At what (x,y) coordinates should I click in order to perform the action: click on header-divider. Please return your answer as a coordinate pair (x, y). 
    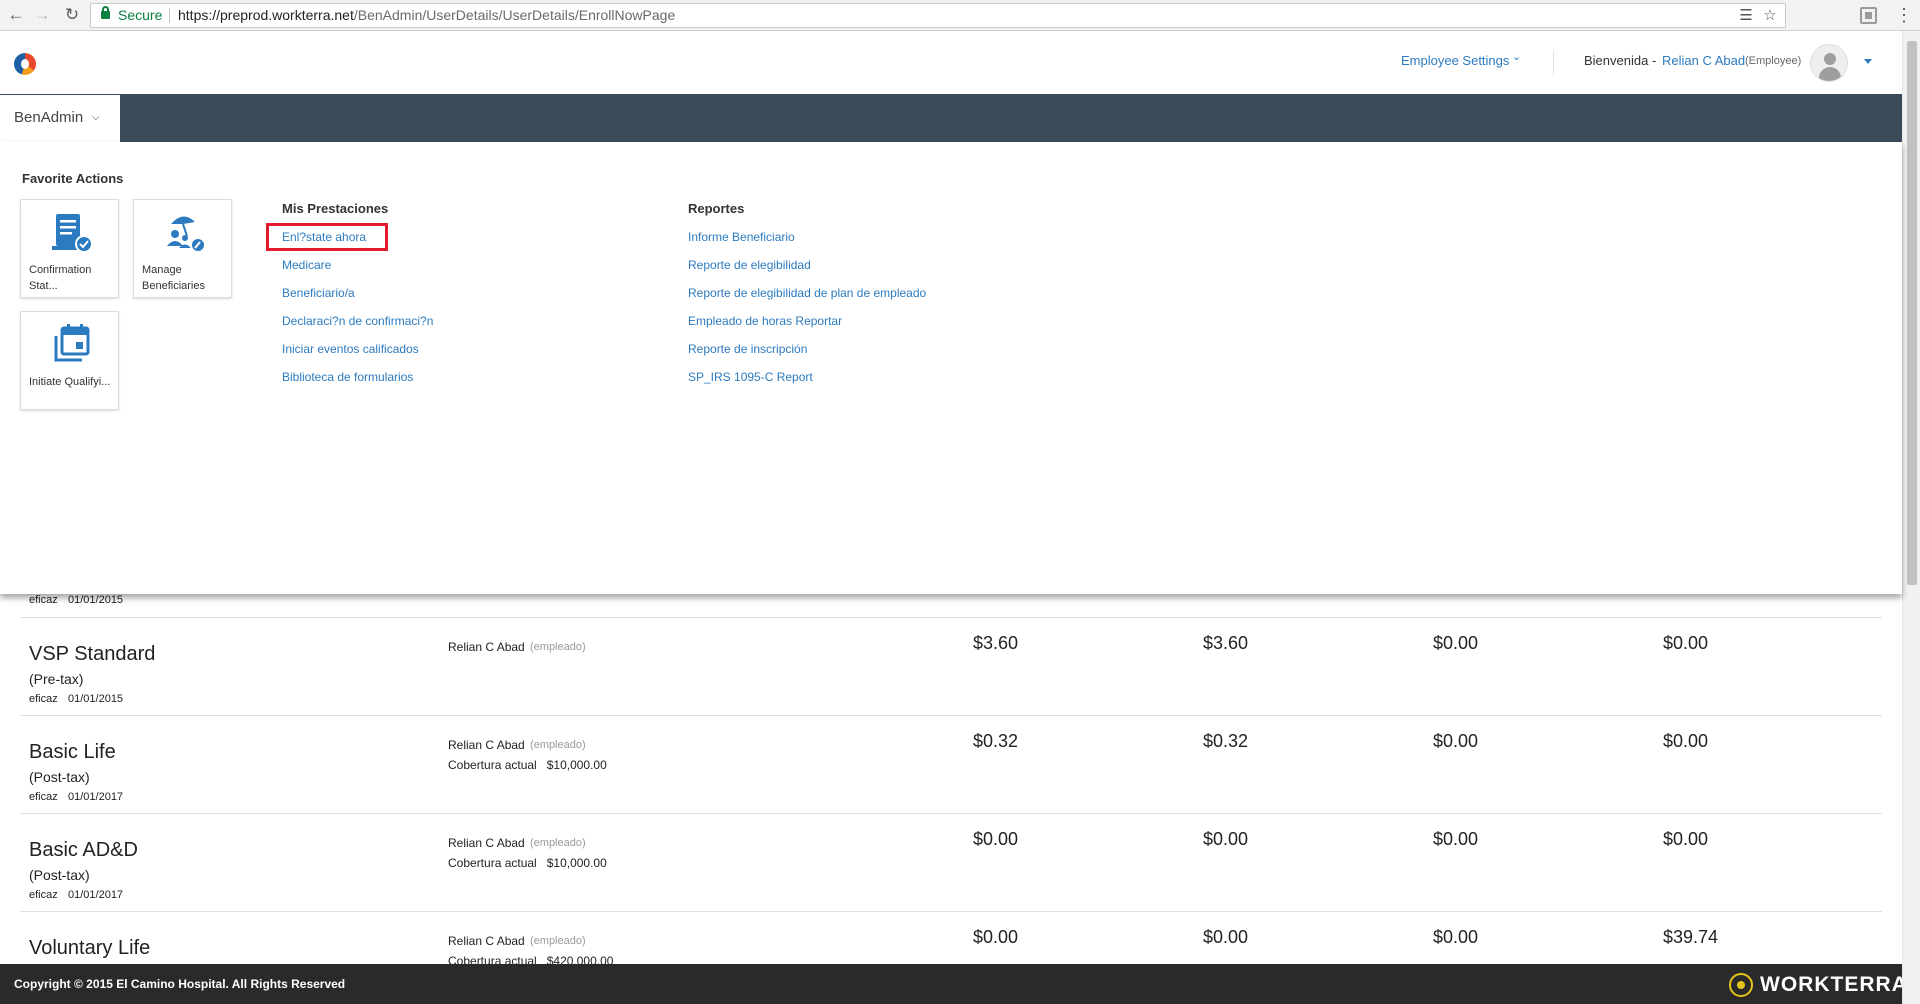
    Looking at the image, I should click on (1553, 63).